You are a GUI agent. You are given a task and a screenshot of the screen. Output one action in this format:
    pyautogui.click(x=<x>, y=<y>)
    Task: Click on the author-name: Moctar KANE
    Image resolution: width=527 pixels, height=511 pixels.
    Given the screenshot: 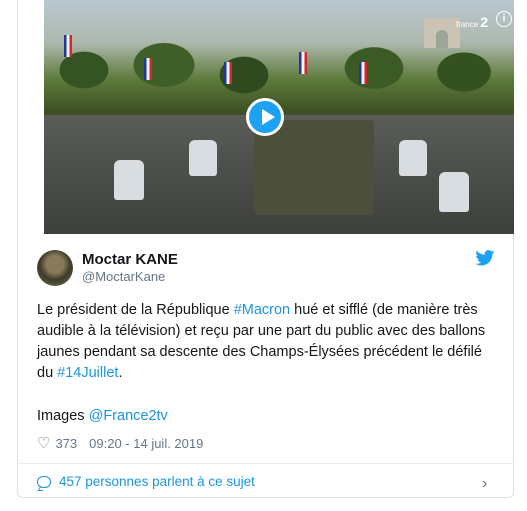 What is the action you would take?
    pyautogui.click(x=130, y=259)
    